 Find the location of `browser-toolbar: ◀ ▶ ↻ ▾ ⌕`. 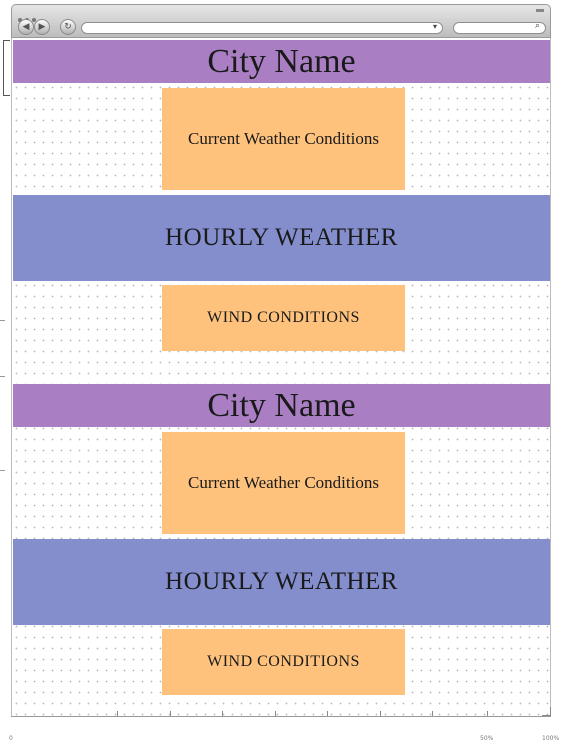

browser-toolbar: ◀ ▶ ↻ ▾ ⌕ is located at coordinates (281, 21).